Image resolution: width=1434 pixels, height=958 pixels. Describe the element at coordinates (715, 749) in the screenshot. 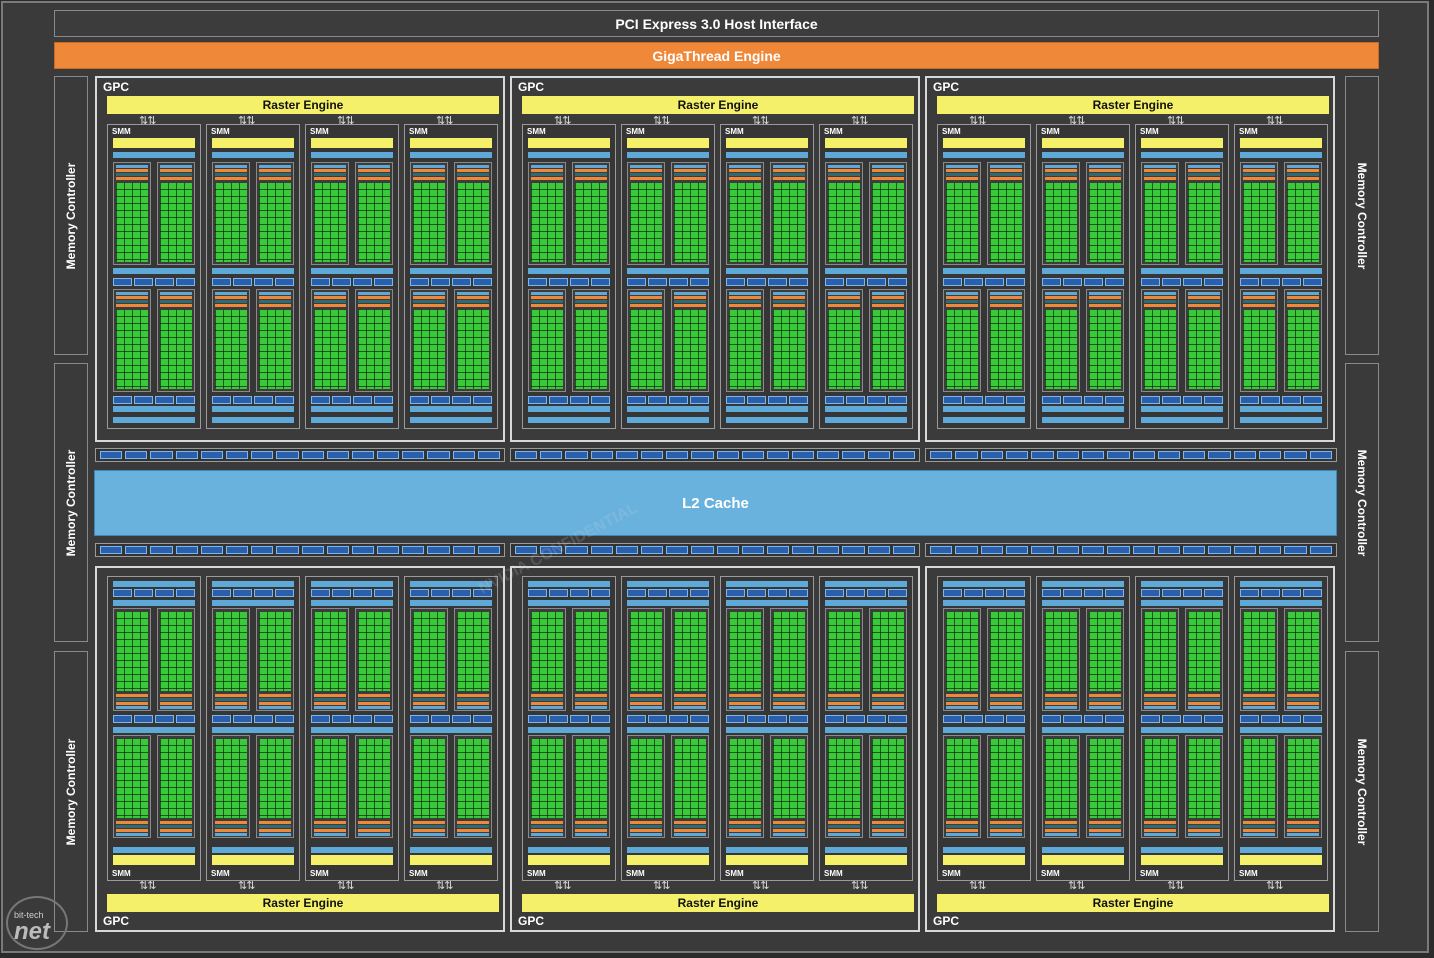

I see `gpc-5: GPC Raster Engine ⇅⇅ SMM ⇅⇅ SMM ⇅⇅ SMM ⇅⇅ SMM` at that location.